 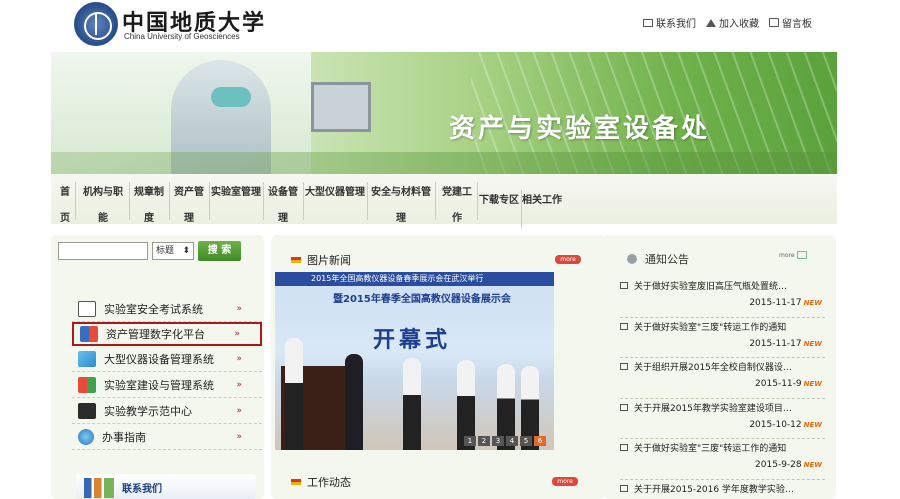 I want to click on notice-item-date: 2015-10-12 NEW, so click(x=785, y=424).